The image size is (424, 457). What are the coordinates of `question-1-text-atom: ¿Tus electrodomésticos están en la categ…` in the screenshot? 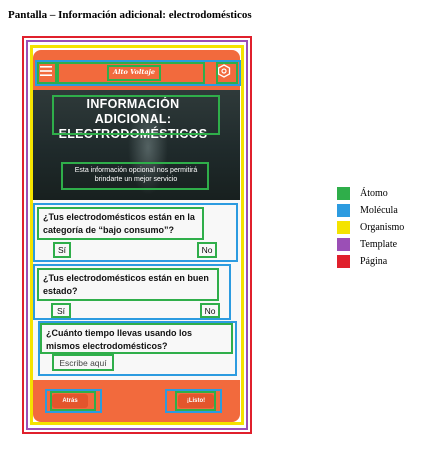 It's located at (120, 223).